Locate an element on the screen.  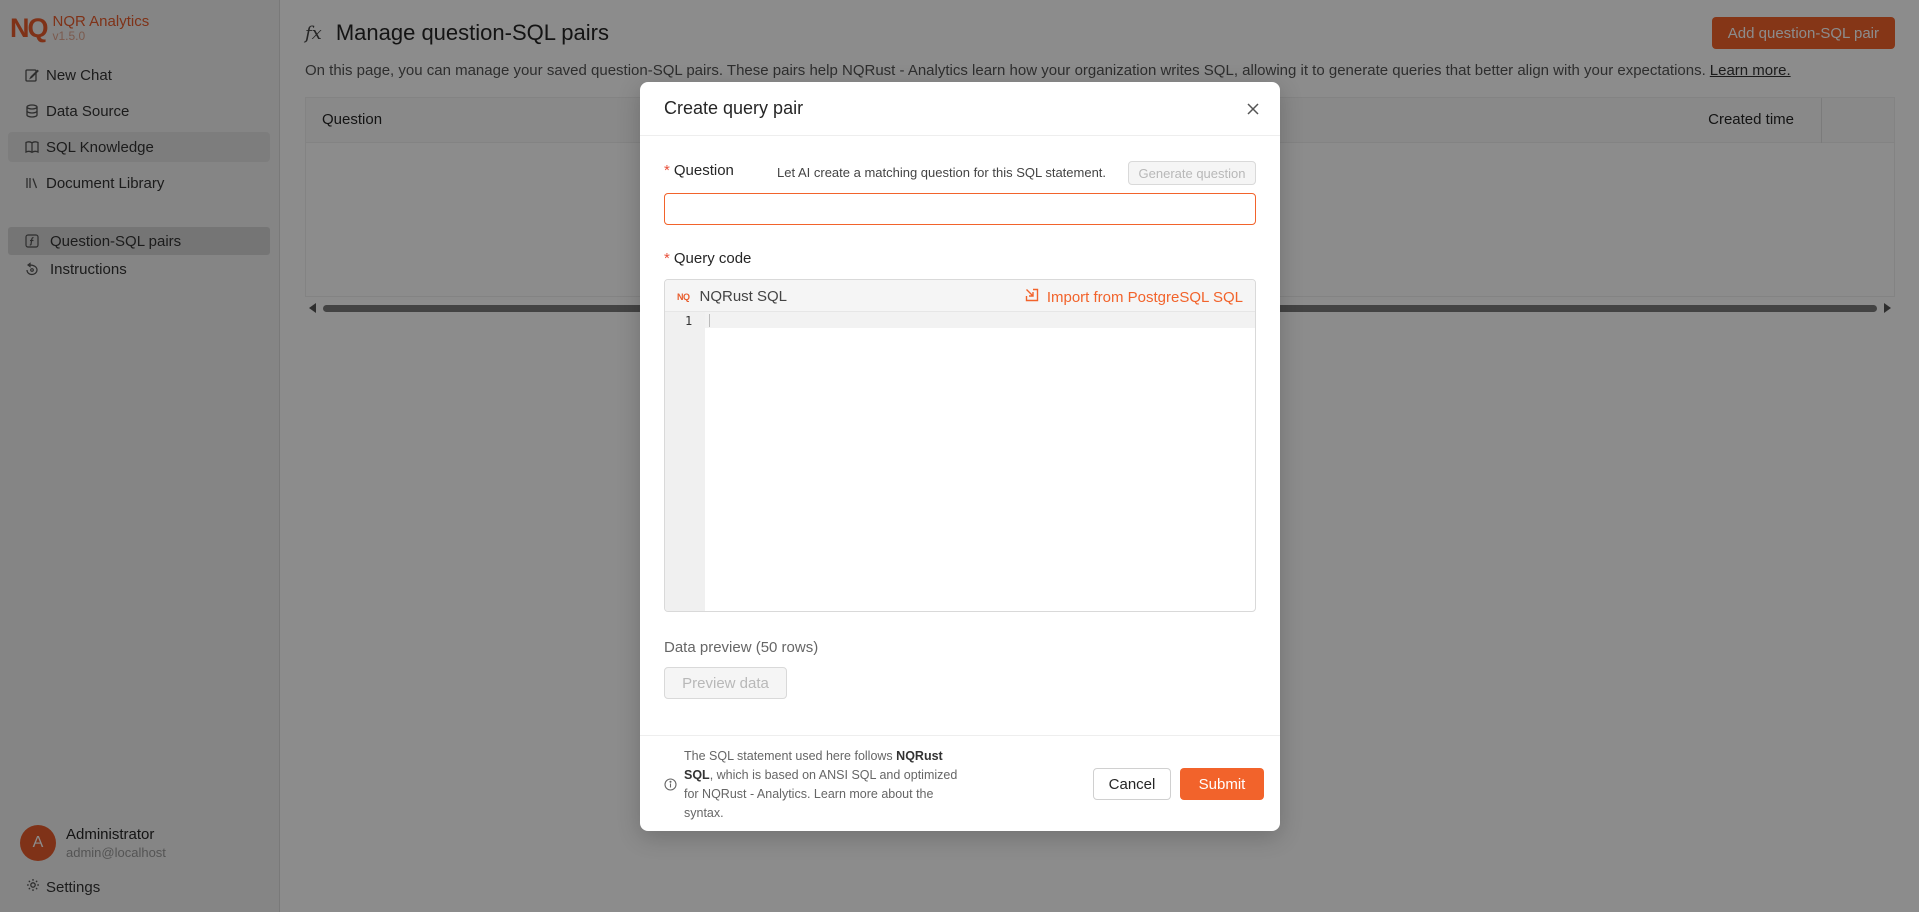
import-icon is located at coordinates (1032, 297).